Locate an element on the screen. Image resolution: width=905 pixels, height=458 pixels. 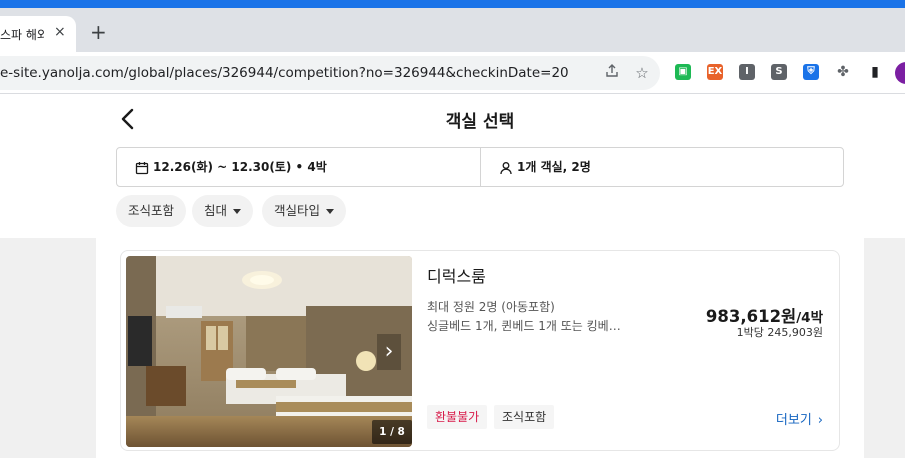
filter-bed-dropdown: 침대 is located at coordinates (223, 211).